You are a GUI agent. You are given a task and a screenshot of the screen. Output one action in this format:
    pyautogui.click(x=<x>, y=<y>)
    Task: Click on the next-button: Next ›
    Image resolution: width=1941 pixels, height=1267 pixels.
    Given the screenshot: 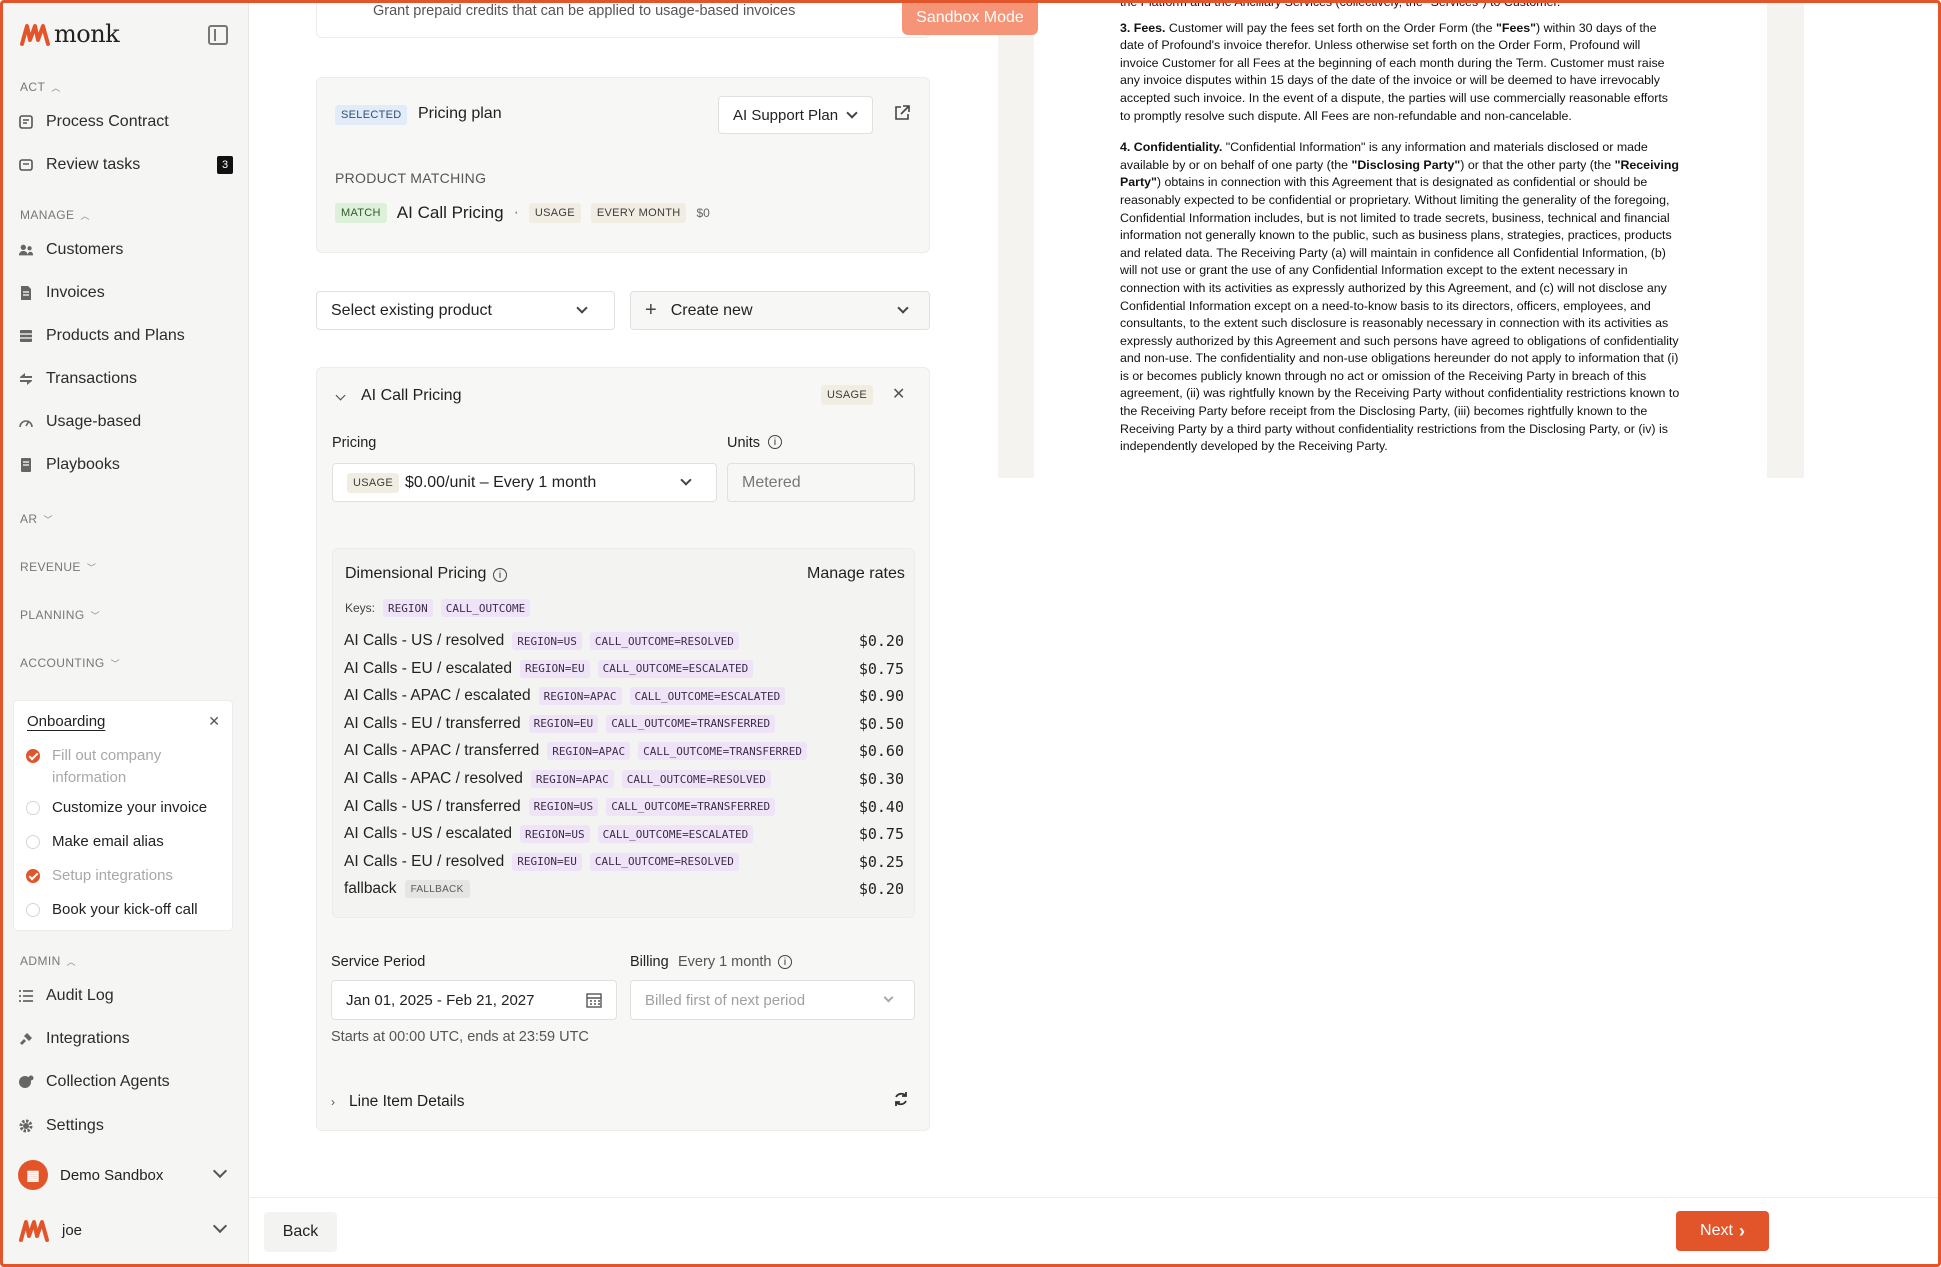 What is the action you would take?
    pyautogui.click(x=1722, y=1231)
    